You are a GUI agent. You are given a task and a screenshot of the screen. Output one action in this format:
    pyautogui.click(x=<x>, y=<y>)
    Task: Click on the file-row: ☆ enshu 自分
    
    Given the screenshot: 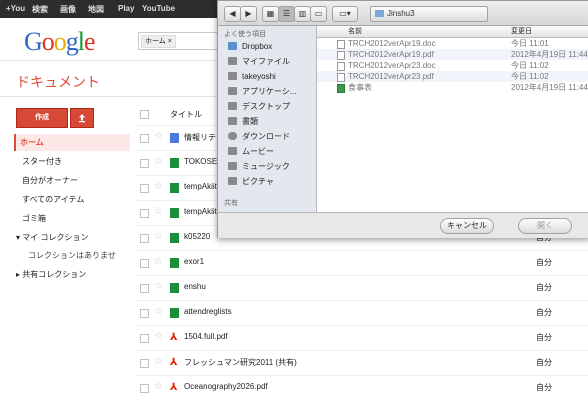 What is the action you would take?
    pyautogui.click(x=362, y=287)
    